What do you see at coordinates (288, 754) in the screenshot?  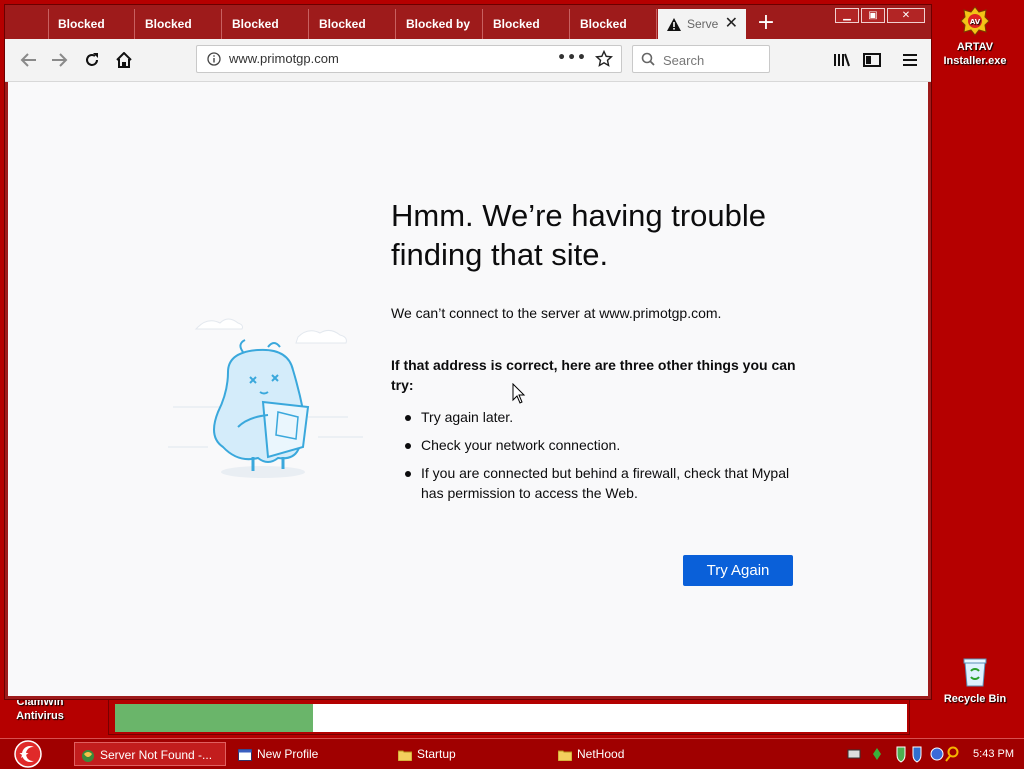 I see `taskbar-item-label: New Profile` at bounding box center [288, 754].